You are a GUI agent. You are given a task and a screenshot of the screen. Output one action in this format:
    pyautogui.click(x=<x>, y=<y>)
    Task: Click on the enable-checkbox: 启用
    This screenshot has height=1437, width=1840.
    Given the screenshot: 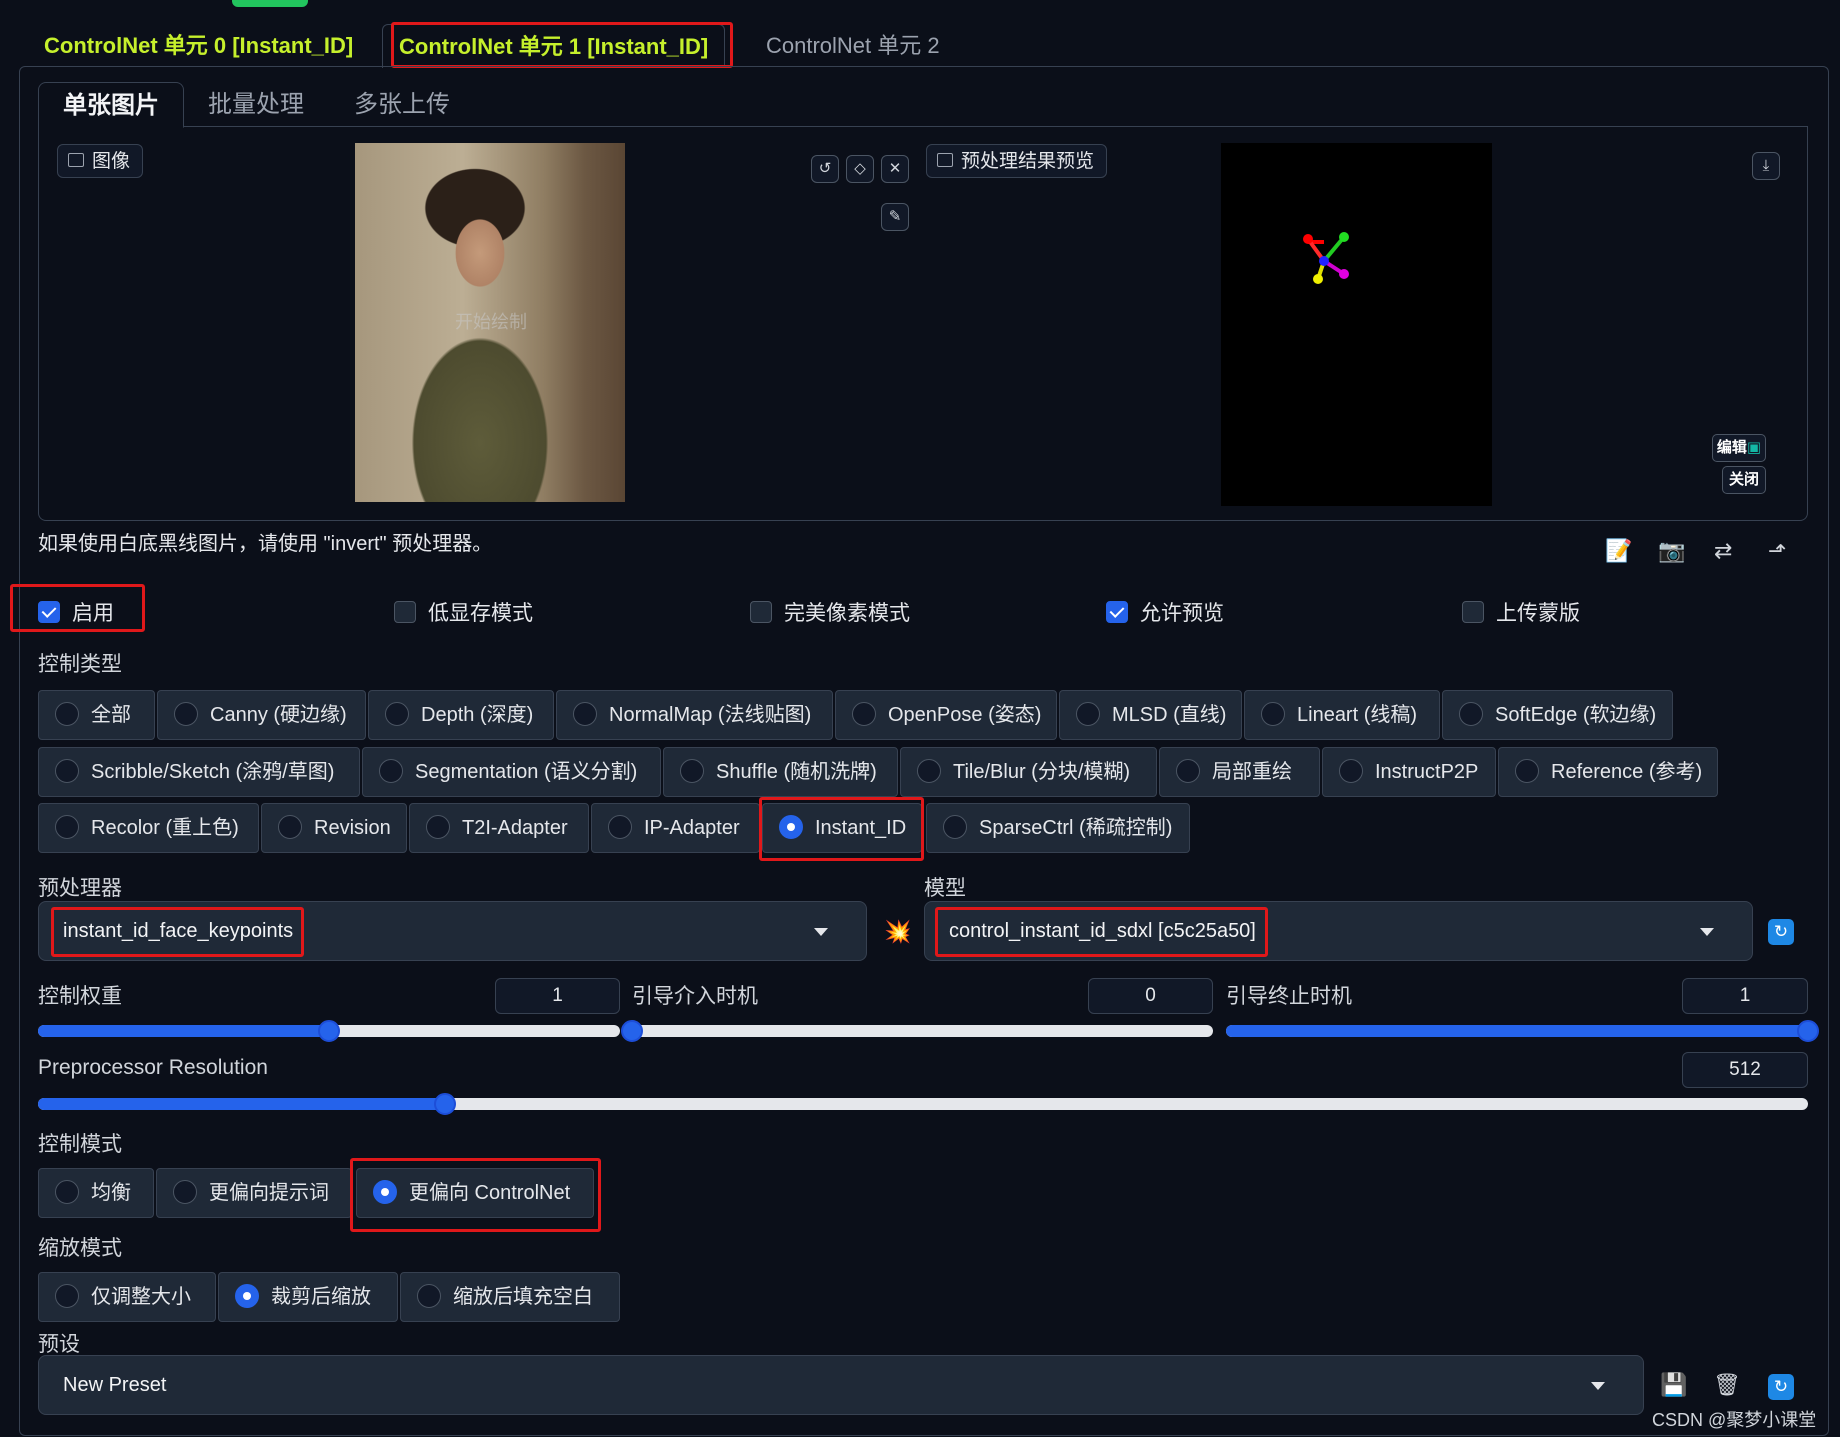 What is the action you would take?
    pyautogui.click(x=76, y=614)
    